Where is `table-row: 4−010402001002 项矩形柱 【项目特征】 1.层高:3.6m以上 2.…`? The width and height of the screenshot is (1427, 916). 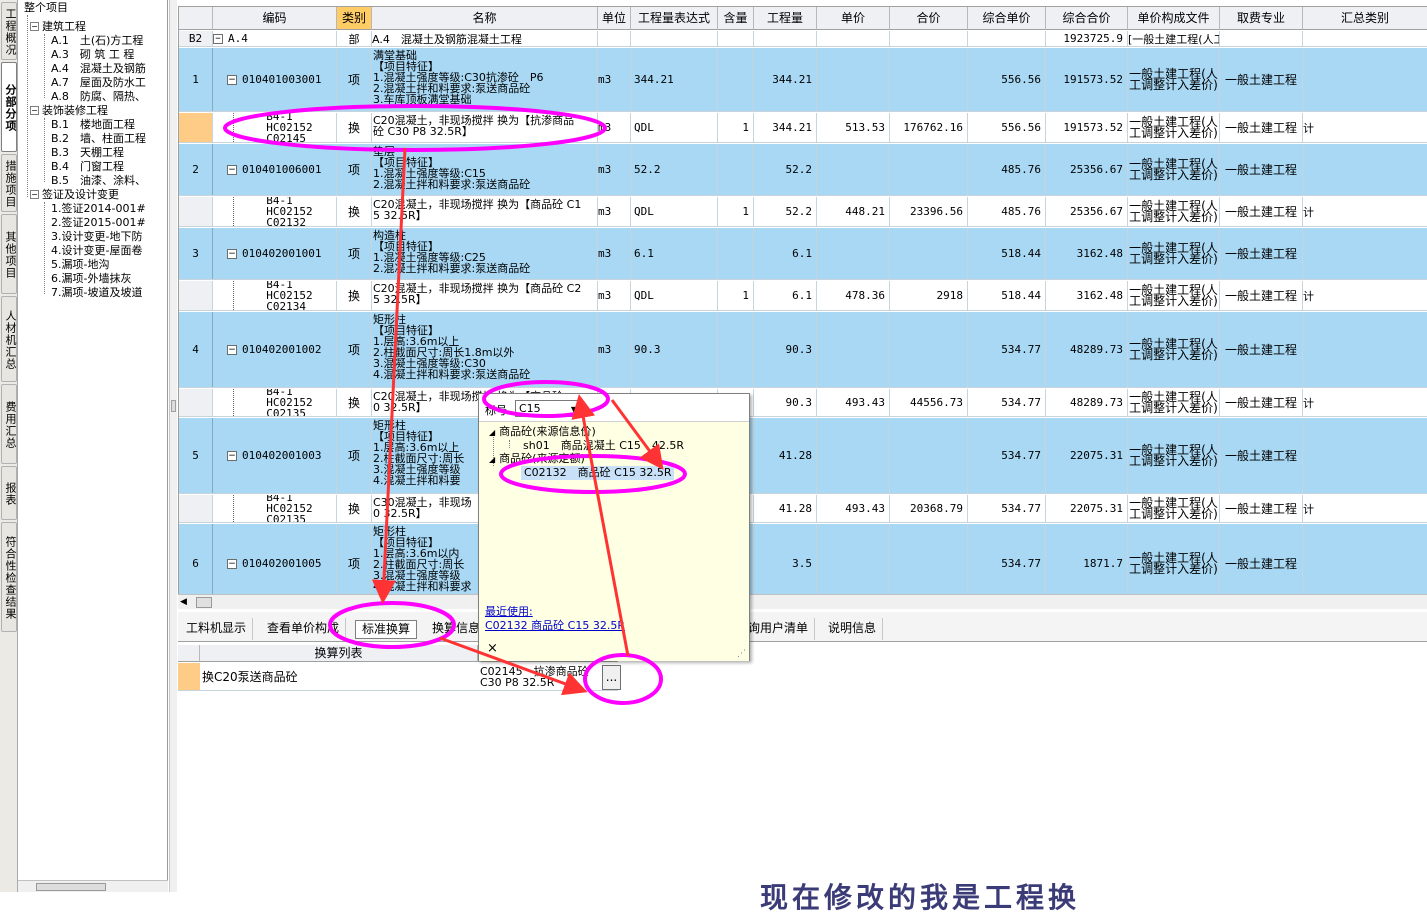 table-row: 4−010402001002 项矩形柱 【项目特征】 1.层高:3.6m以上 2.… is located at coordinates (803, 350).